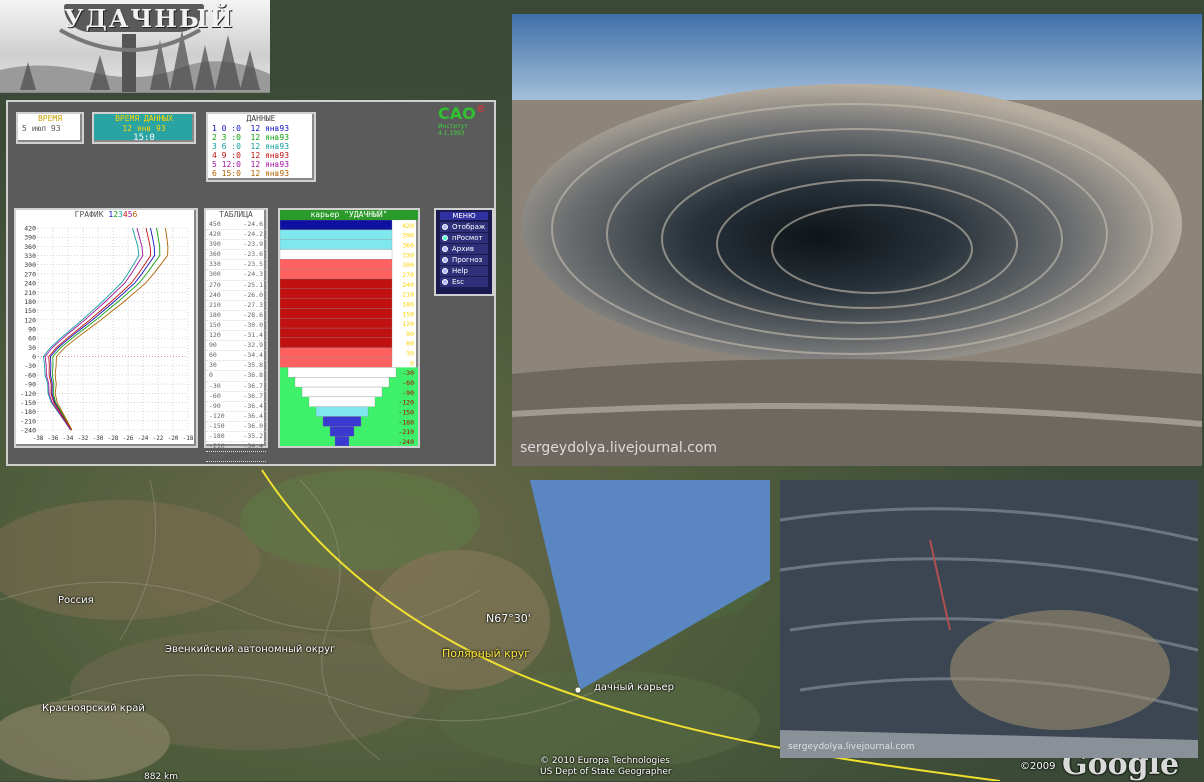 This screenshot has width=1204, height=782. Describe the element at coordinates (1038, 766) in the screenshot. I see `map-copyright-3: ©2009` at that location.